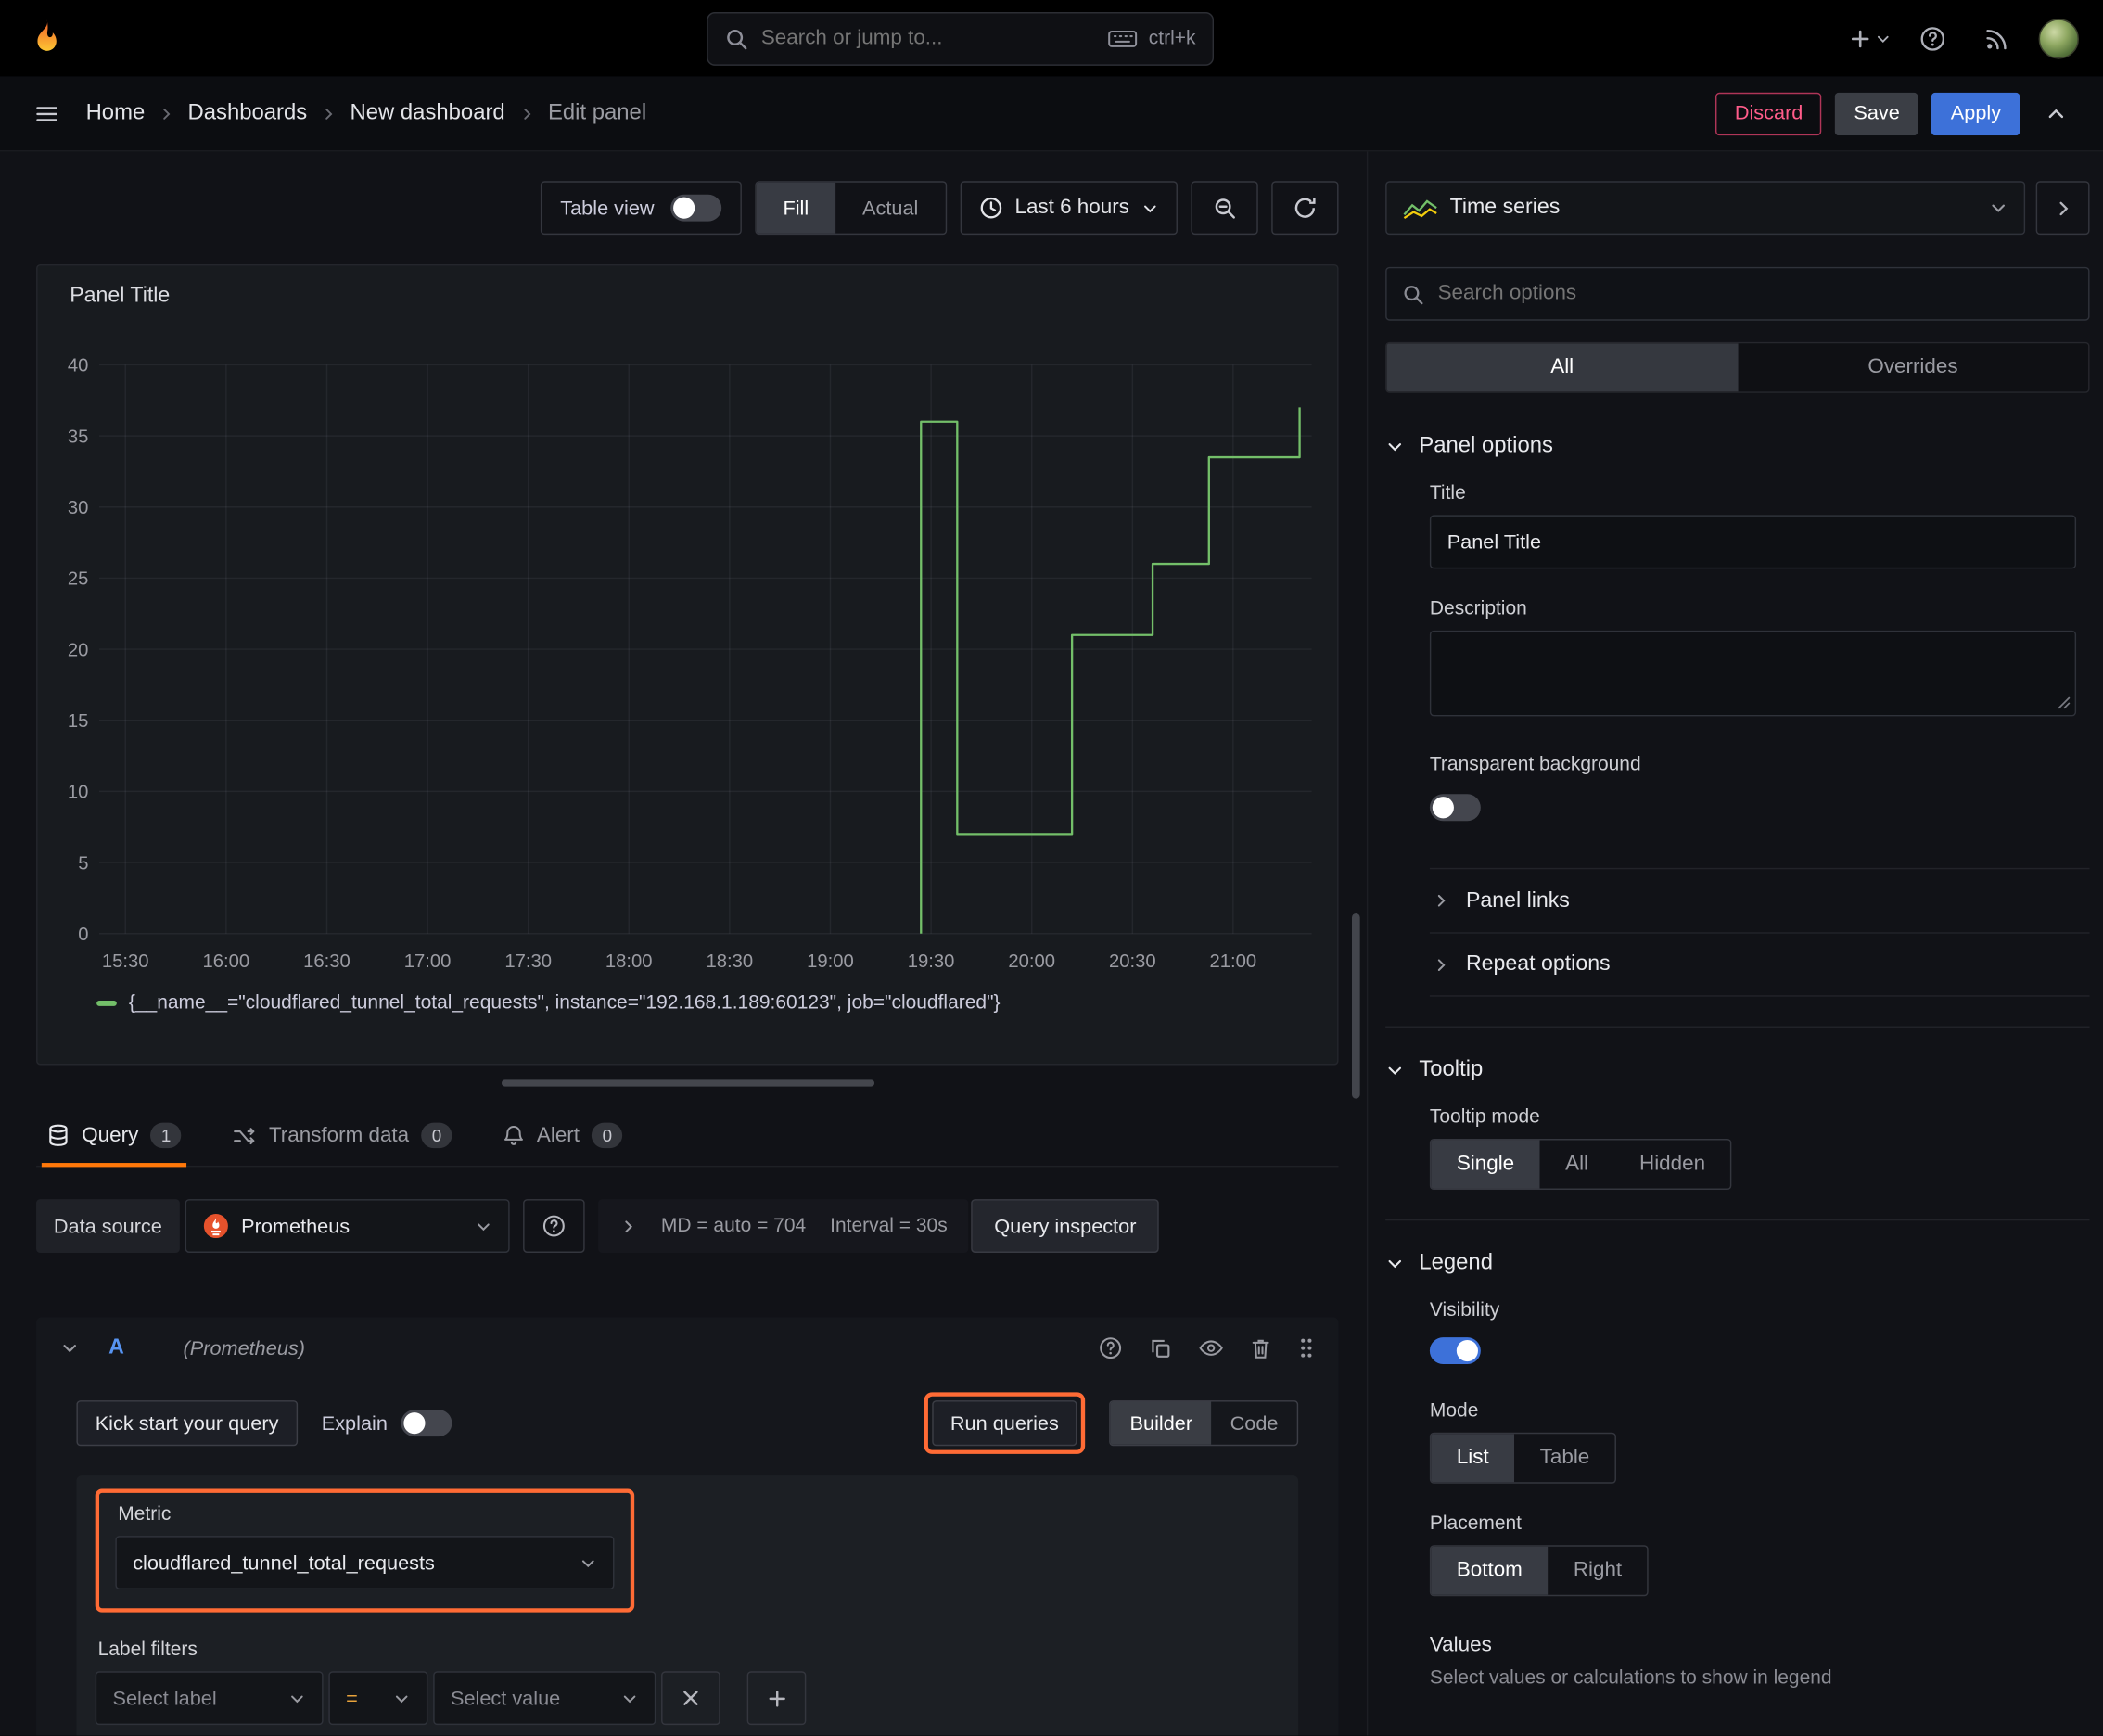  What do you see at coordinates (776, 1698) in the screenshot?
I see `add-filter-button` at bounding box center [776, 1698].